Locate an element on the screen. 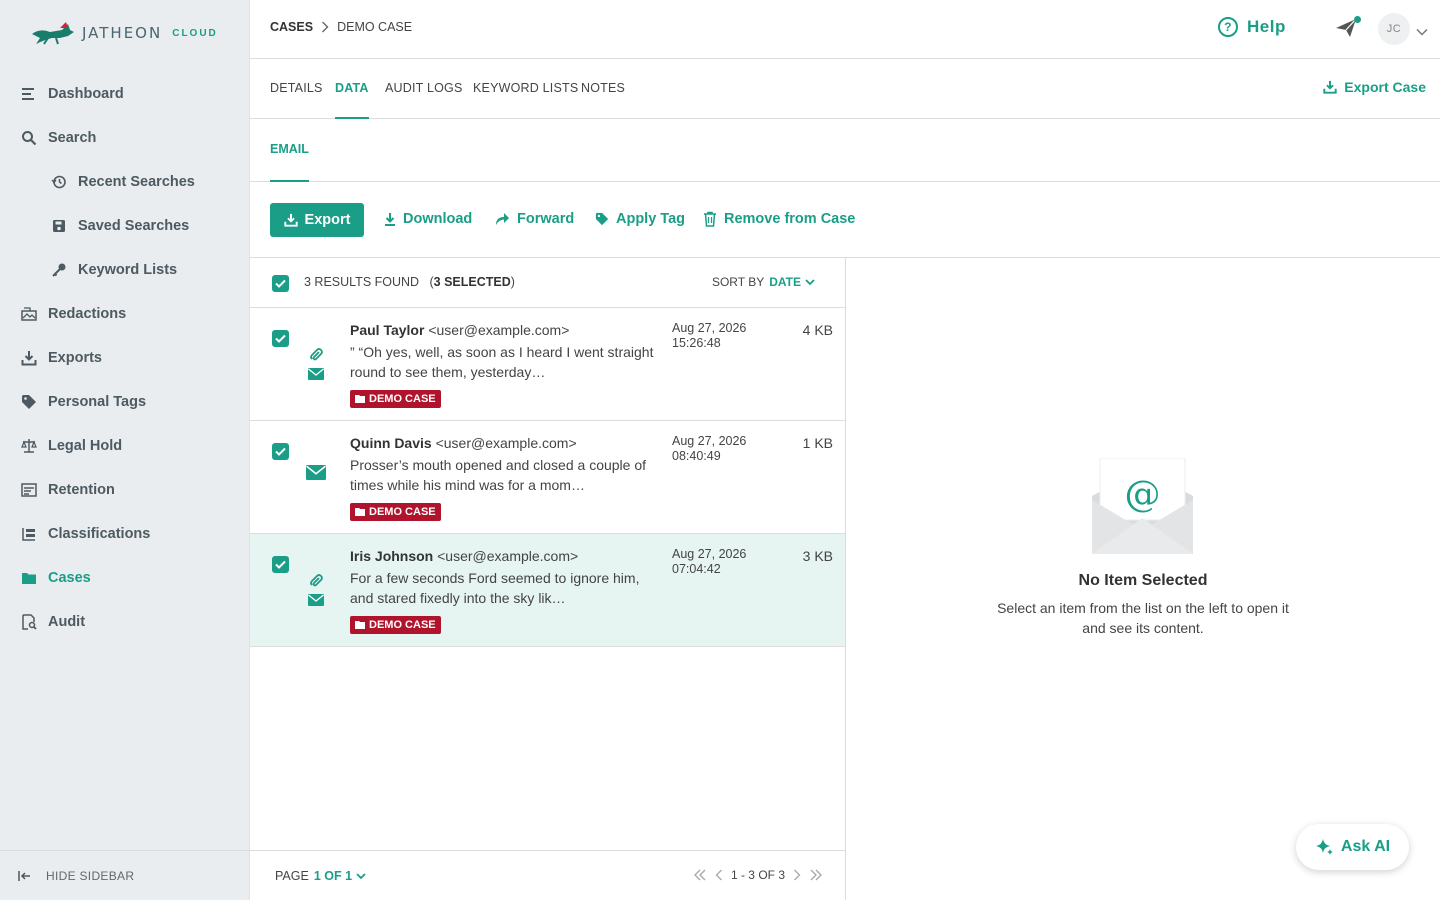 The width and height of the screenshot is (1440, 900). chevron-down-icon is located at coordinates (1422, 31).